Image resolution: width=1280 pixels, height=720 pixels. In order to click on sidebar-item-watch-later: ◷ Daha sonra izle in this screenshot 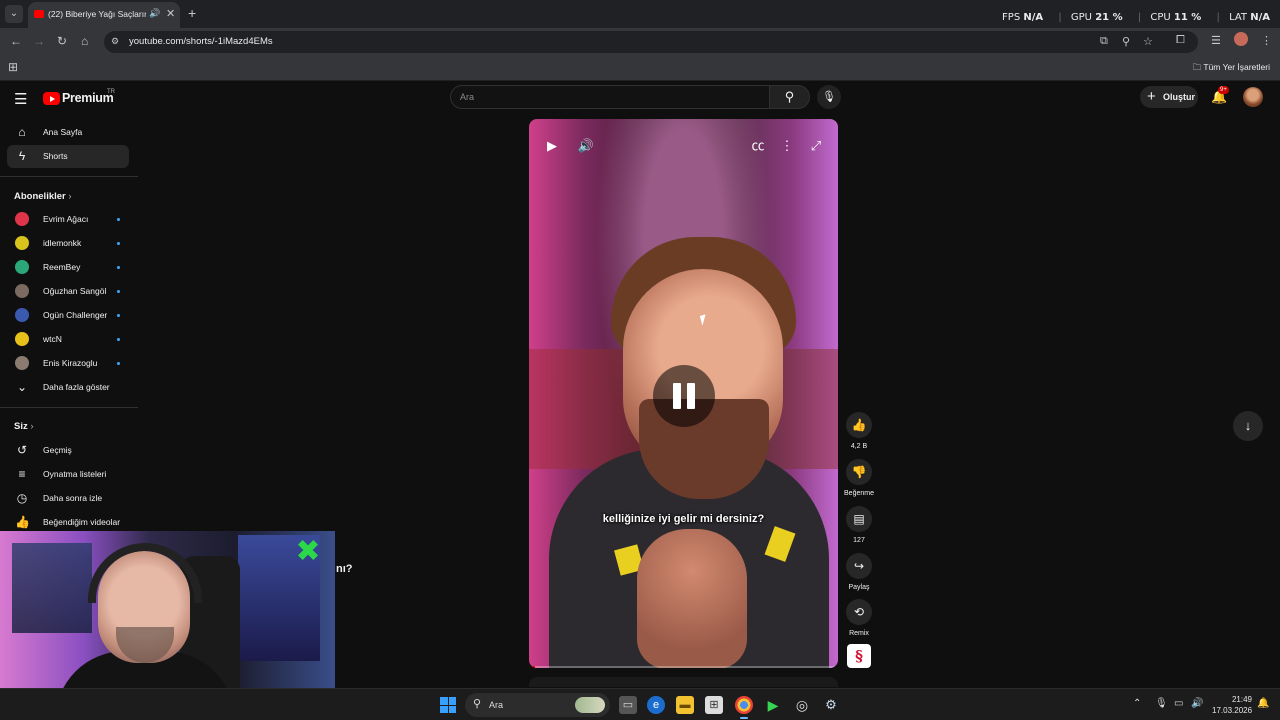, I will do `click(68, 498)`.